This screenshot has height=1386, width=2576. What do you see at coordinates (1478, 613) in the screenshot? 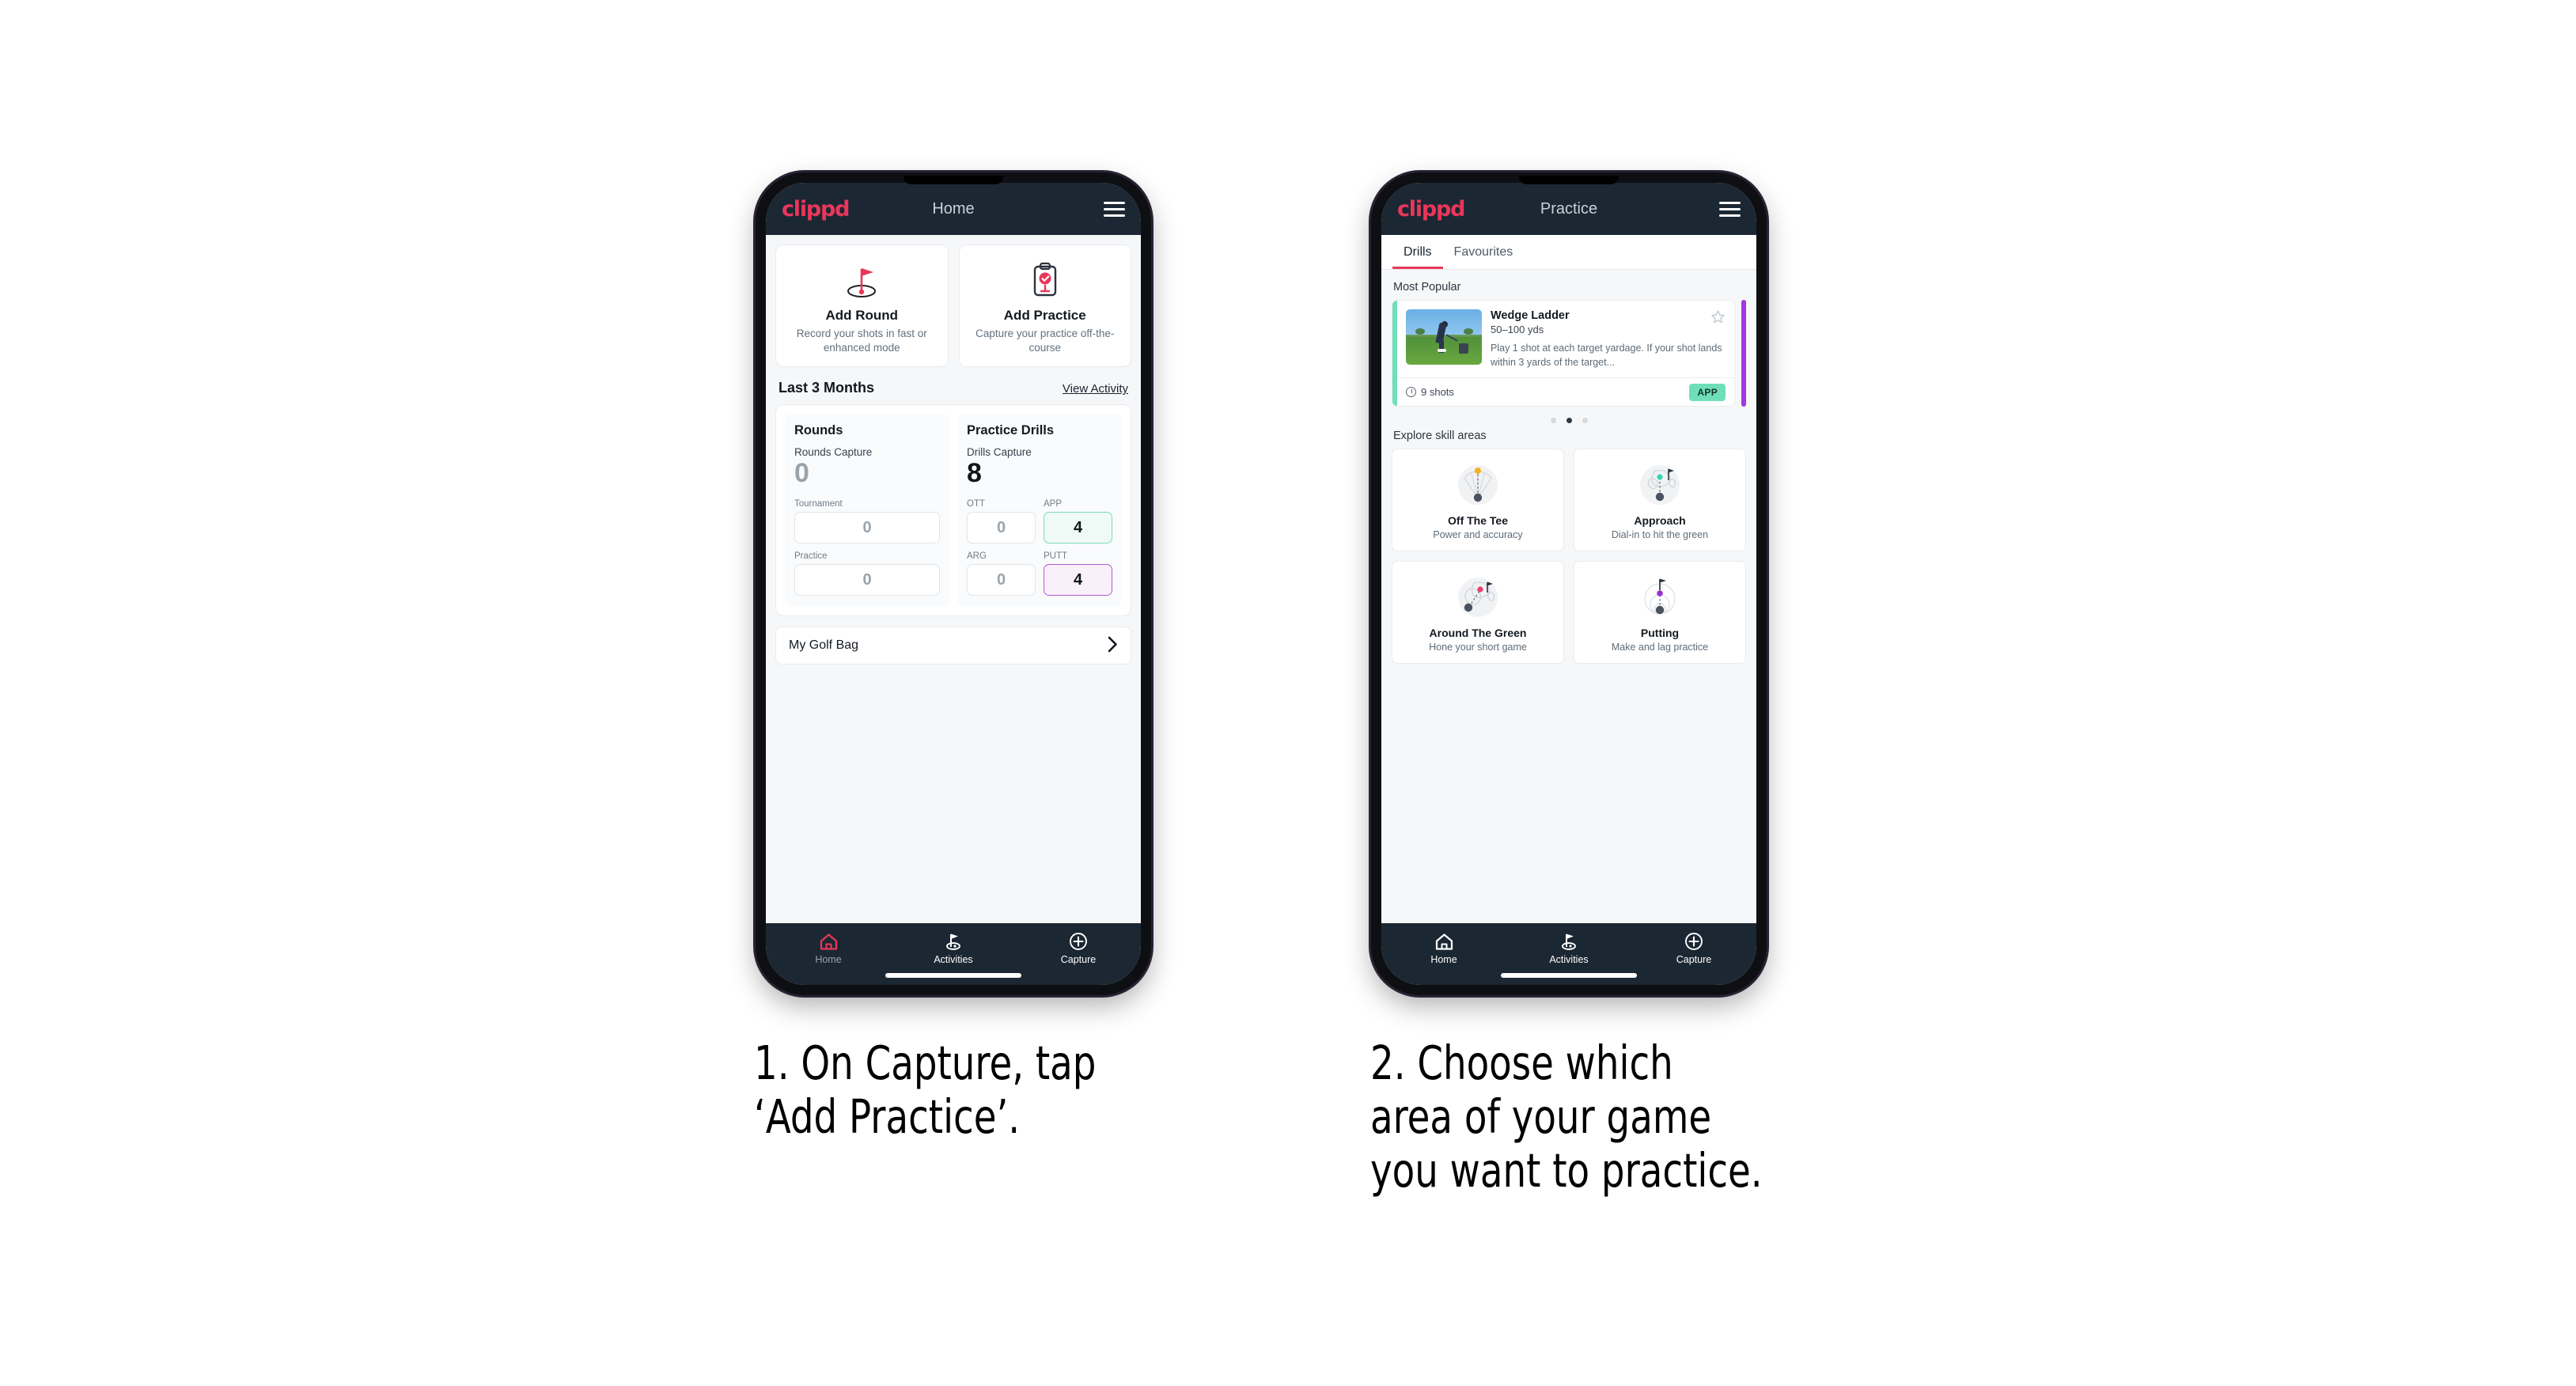
I see `skill-card-around-the-green: Around The Green Hone your short game` at bounding box center [1478, 613].